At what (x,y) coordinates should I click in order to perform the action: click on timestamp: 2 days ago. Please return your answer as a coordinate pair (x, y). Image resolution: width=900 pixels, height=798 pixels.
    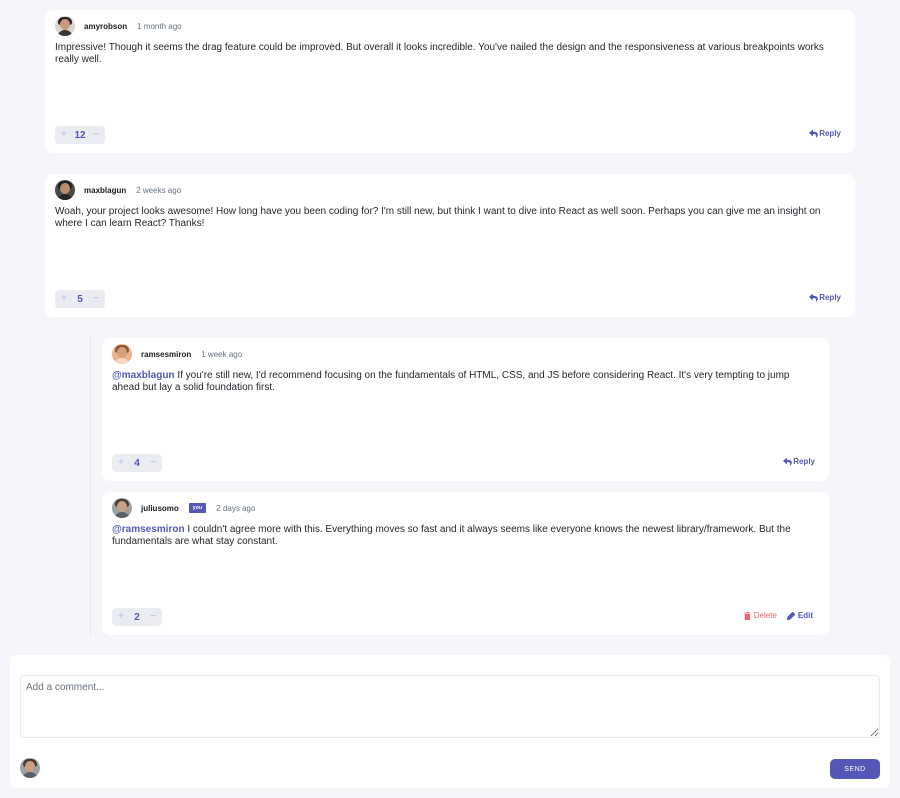
    Looking at the image, I should click on (236, 508).